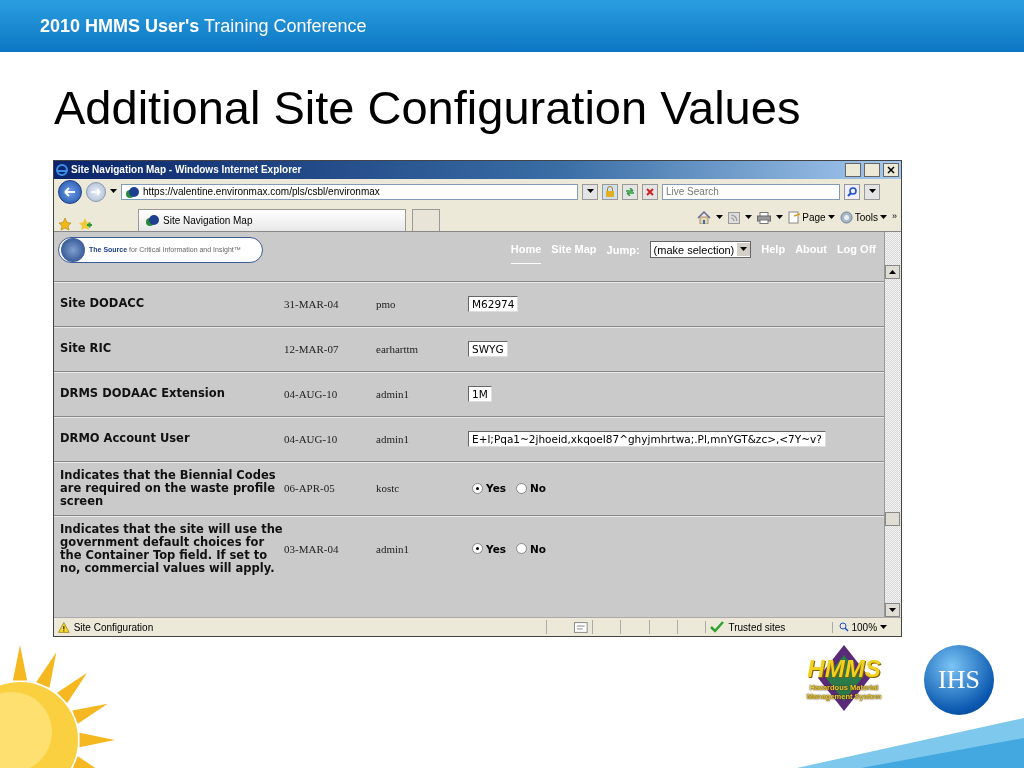  I want to click on search-options-button, so click(872, 191).